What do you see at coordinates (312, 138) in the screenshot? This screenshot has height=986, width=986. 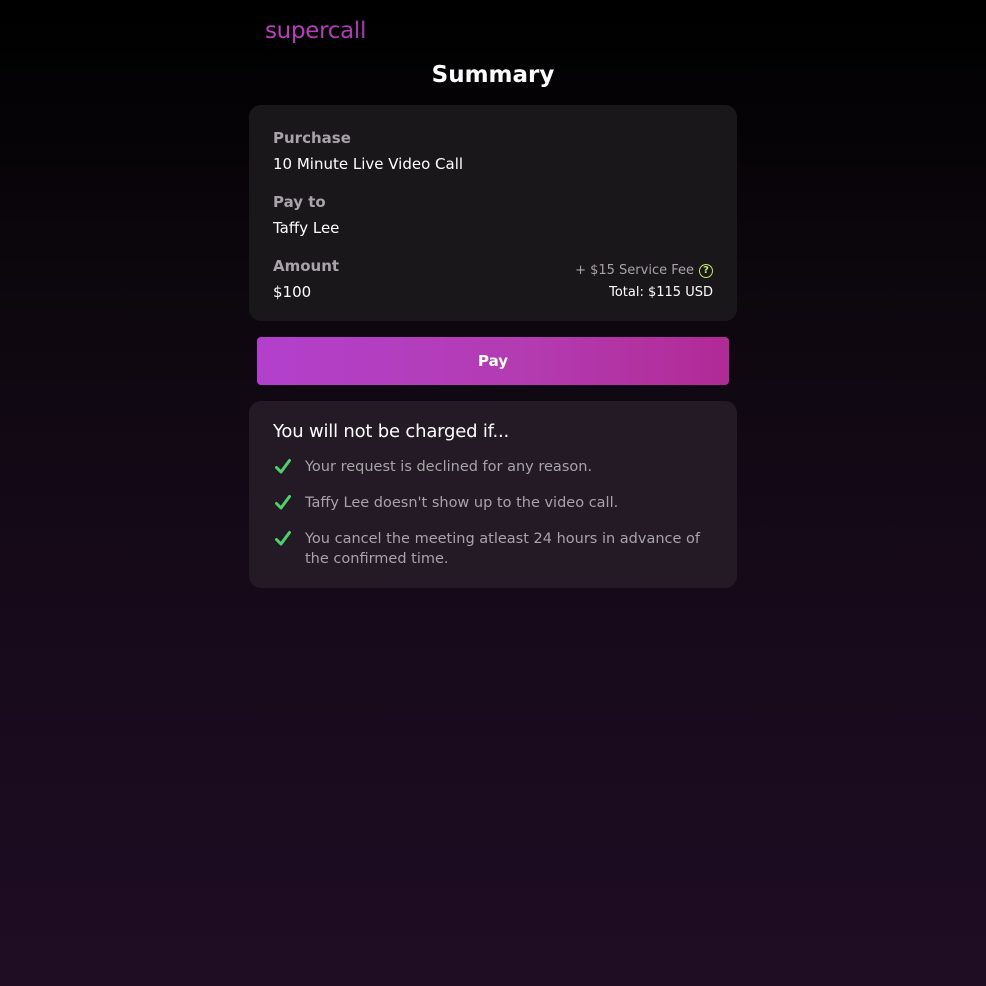 I see `purchase-label: Purchase` at bounding box center [312, 138].